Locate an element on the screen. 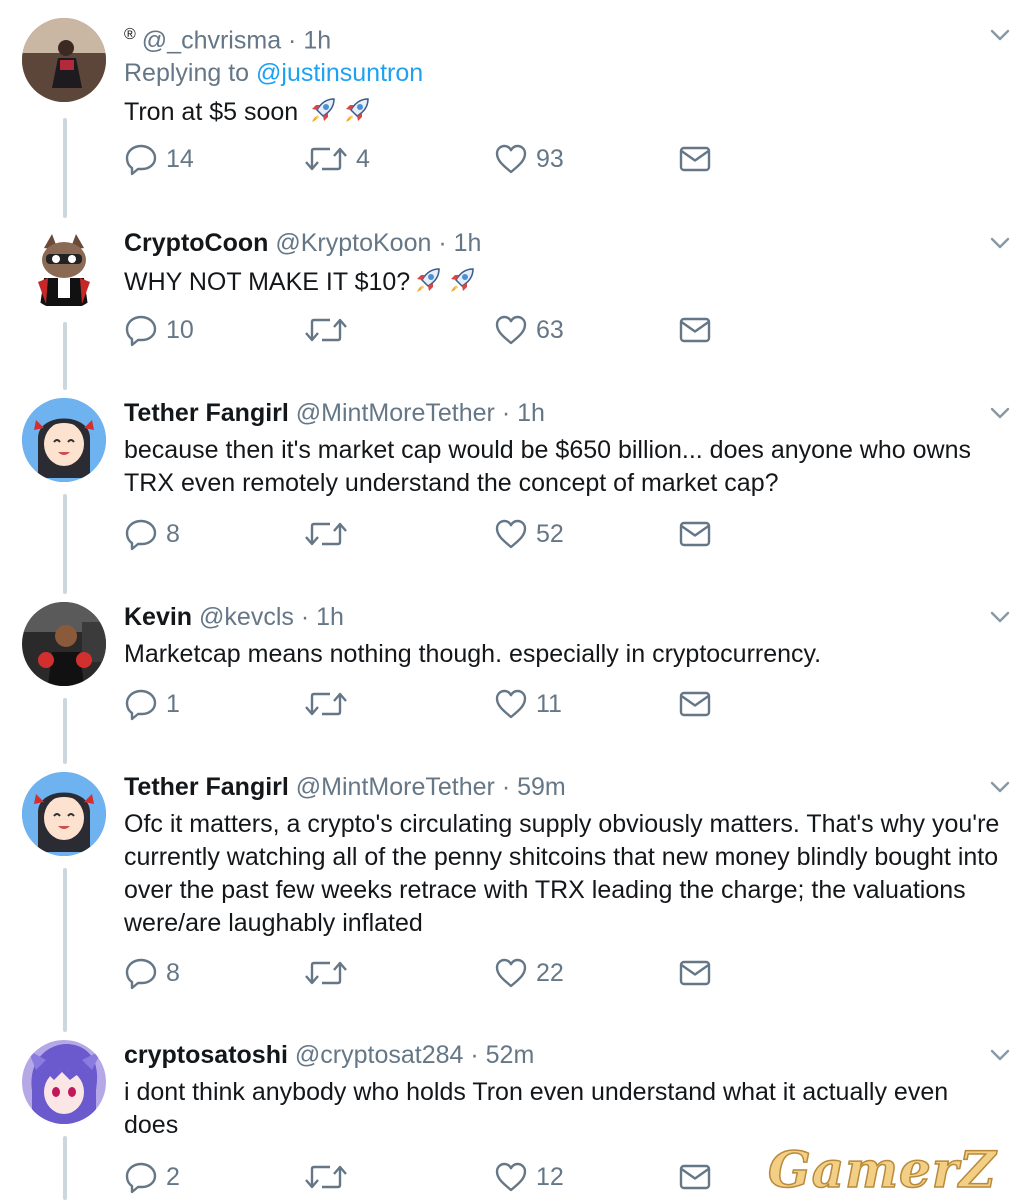 The width and height of the screenshot is (1012, 1200). like-count: 63 is located at coordinates (550, 329).